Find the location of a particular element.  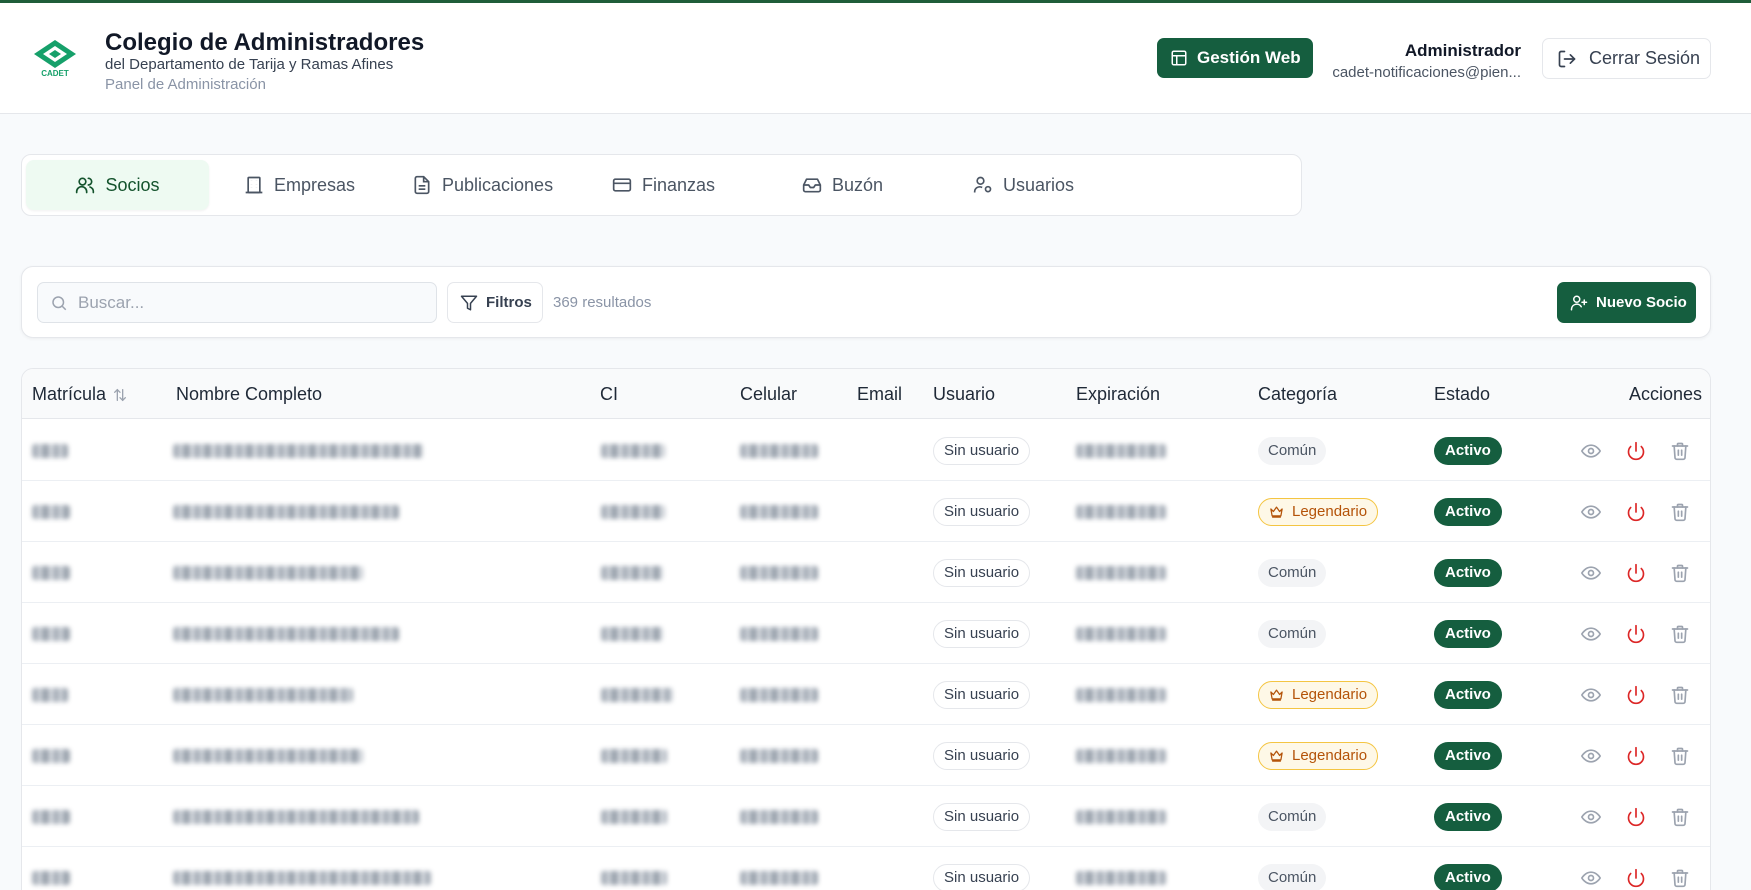

tab-buzon: Buzón is located at coordinates (842, 185).